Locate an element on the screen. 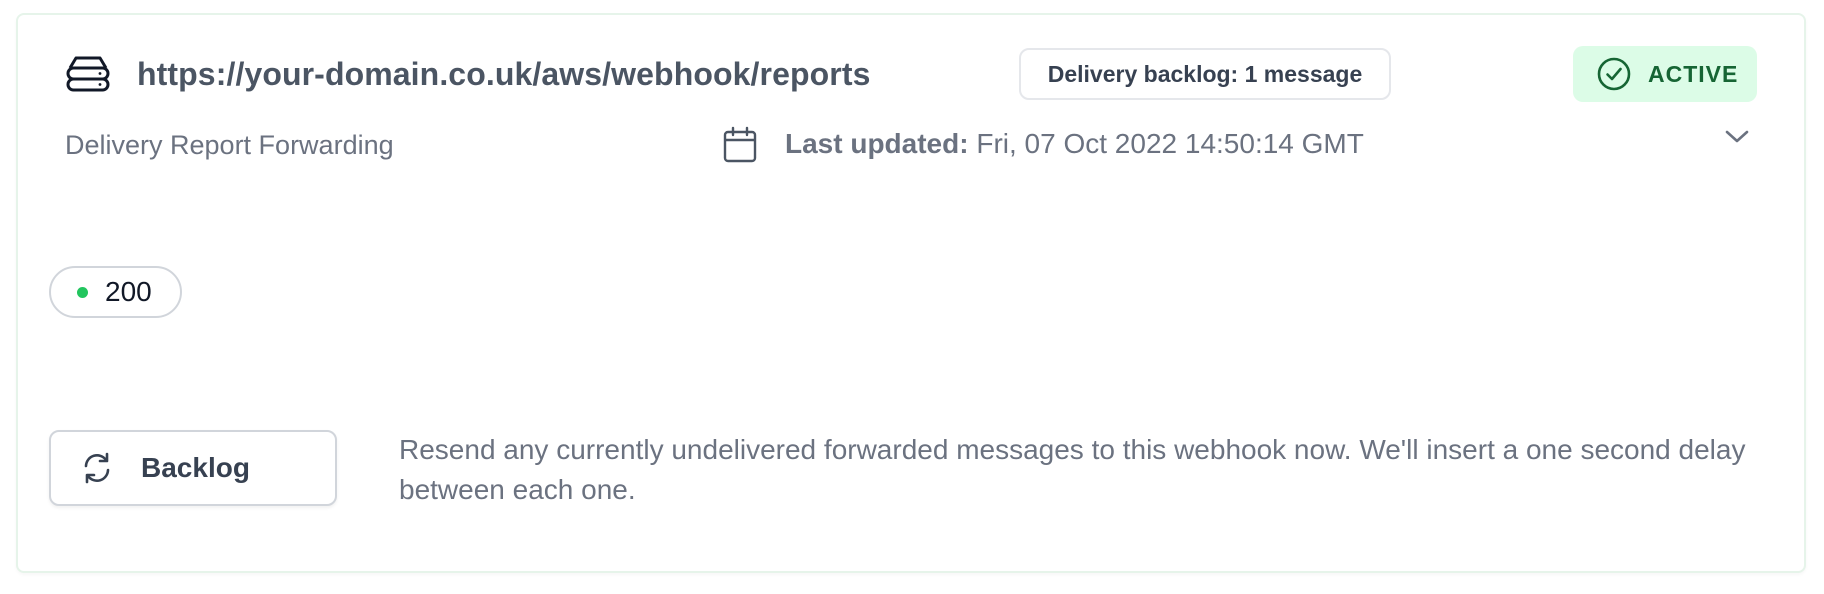 This screenshot has height=594, width=1824. status-dot is located at coordinates (82, 292).